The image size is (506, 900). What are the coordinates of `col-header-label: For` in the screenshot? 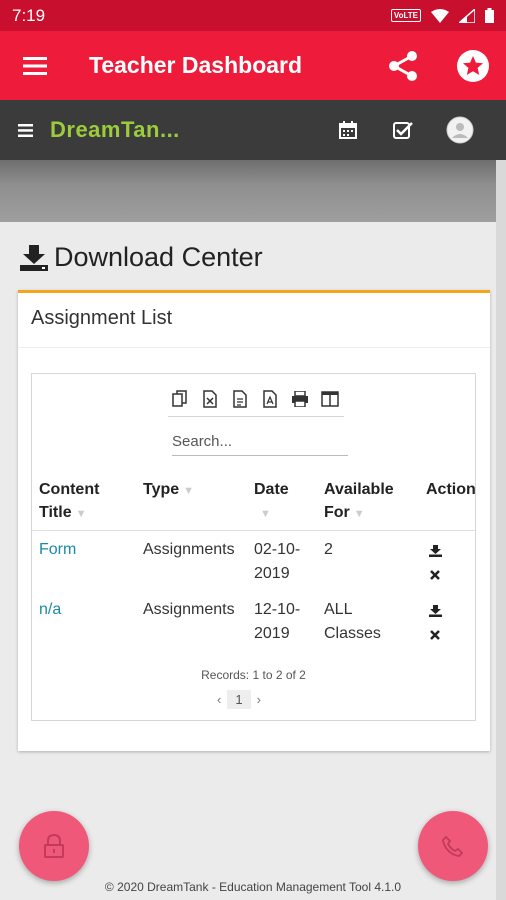 It's located at (337, 512).